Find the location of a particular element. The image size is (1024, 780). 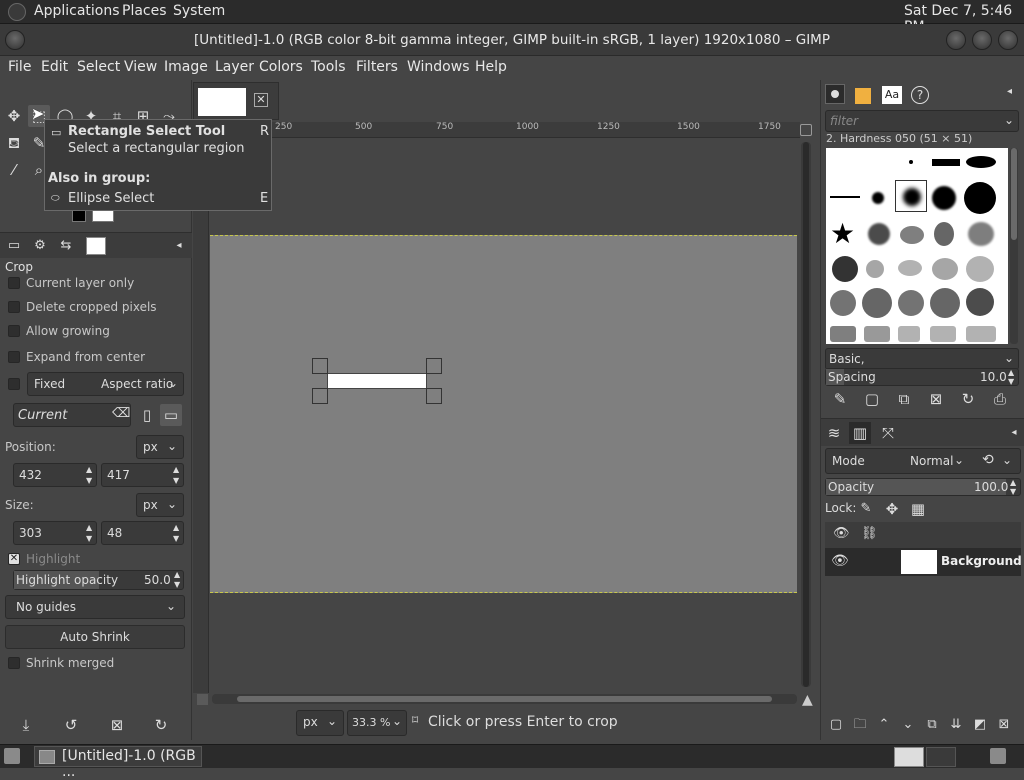

crop-handle-top-right is located at coordinates (434, 366).